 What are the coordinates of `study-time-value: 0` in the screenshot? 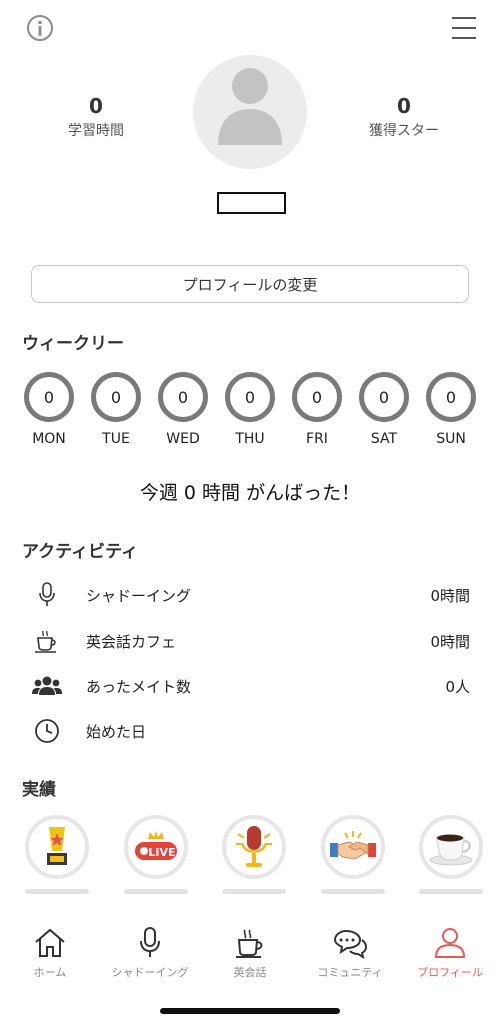 It's located at (96, 106).